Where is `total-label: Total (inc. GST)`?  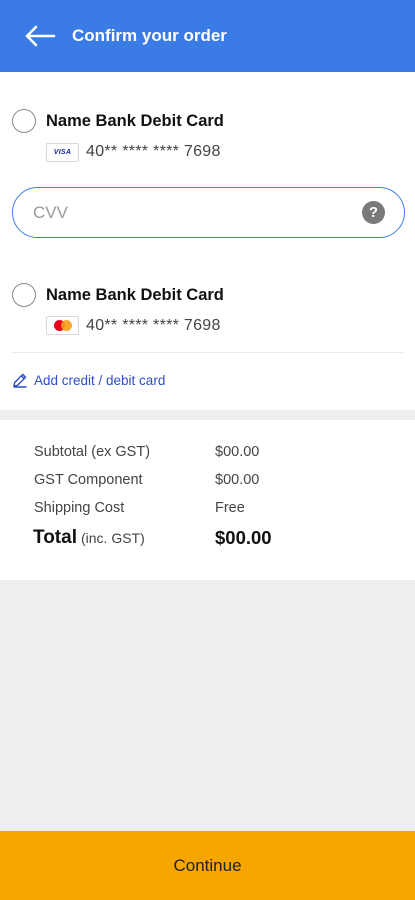 total-label: Total (inc. GST) is located at coordinates (89, 538).